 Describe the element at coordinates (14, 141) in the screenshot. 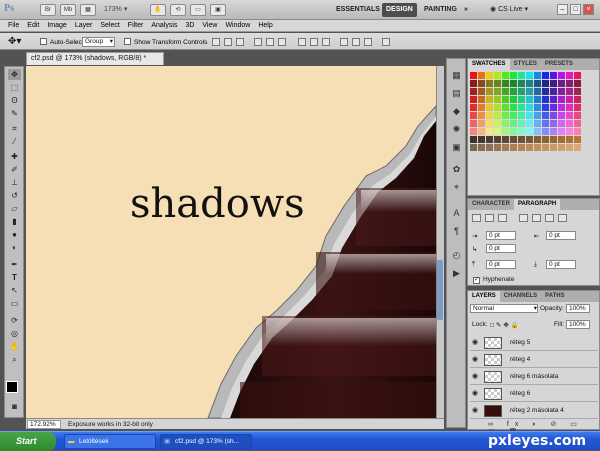

I see `eyedropper-tool-icon: ⁄` at that location.